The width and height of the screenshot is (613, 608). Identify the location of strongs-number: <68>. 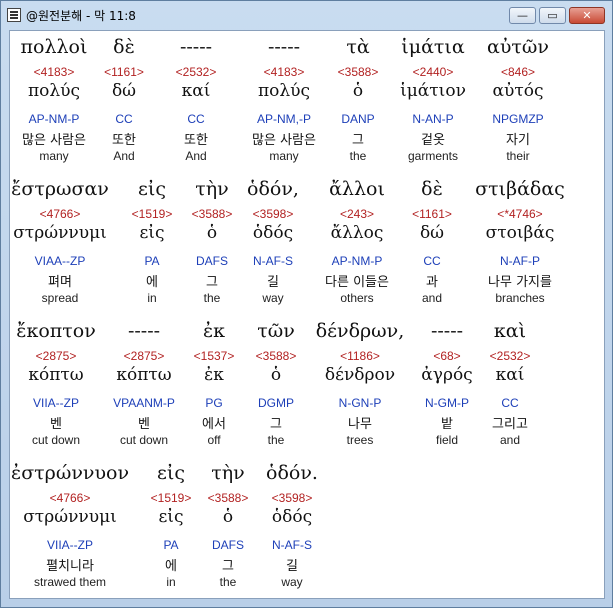
(446, 356).